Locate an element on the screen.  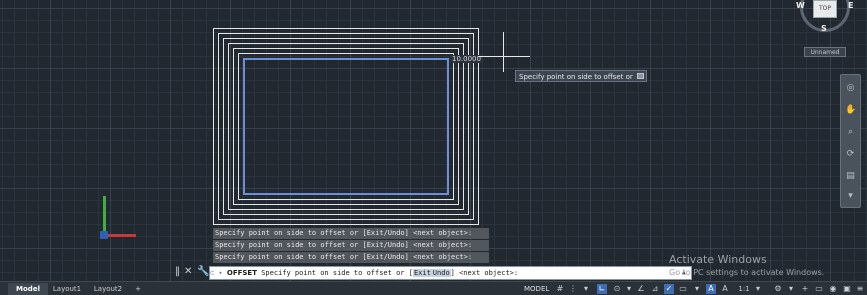
units-icon: ▭ is located at coordinates (819, 289).